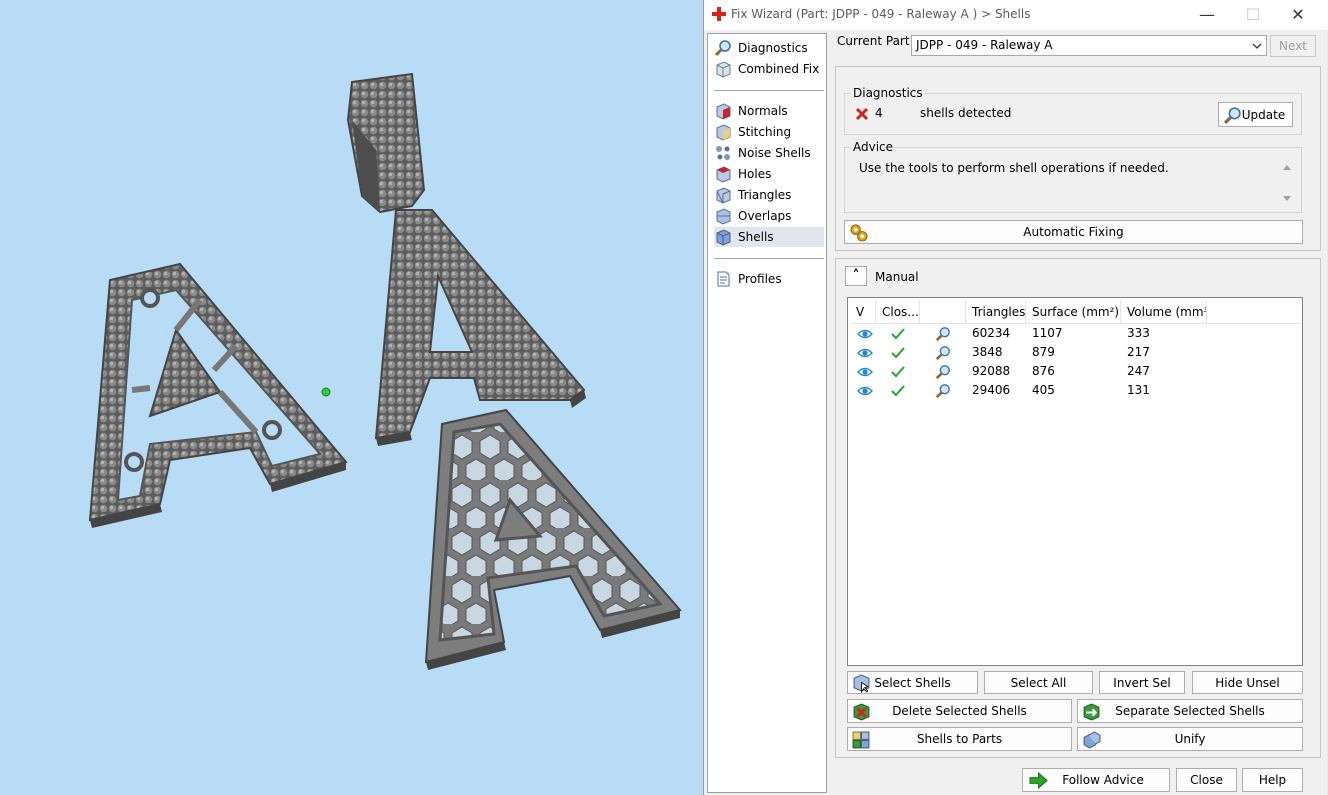 Image resolution: width=1328 pixels, height=795 pixels. I want to click on nav-item-holes: Holes, so click(769, 174).